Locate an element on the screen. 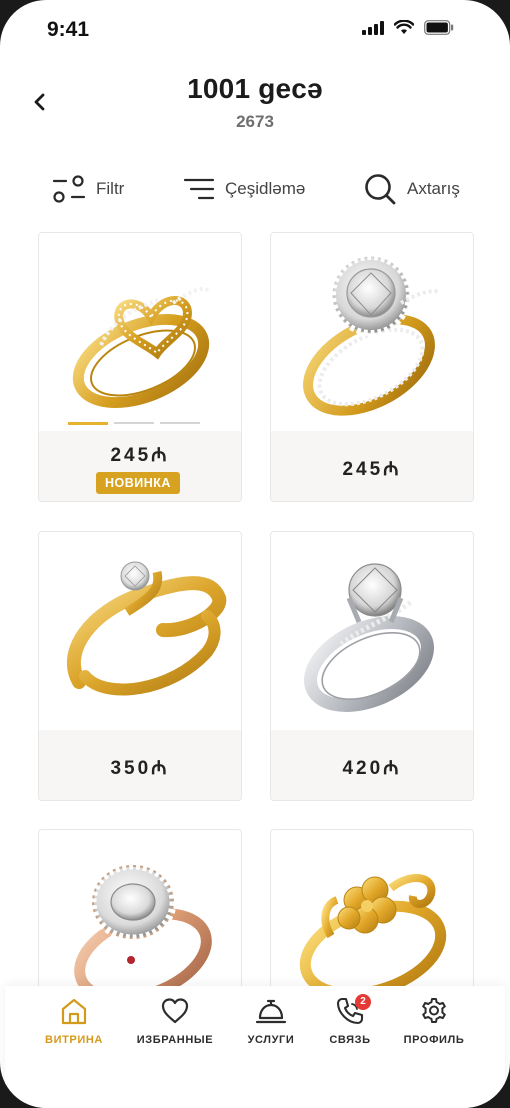  nav-item-profile: ПРОФИЛЬ is located at coordinates (434, 1021).